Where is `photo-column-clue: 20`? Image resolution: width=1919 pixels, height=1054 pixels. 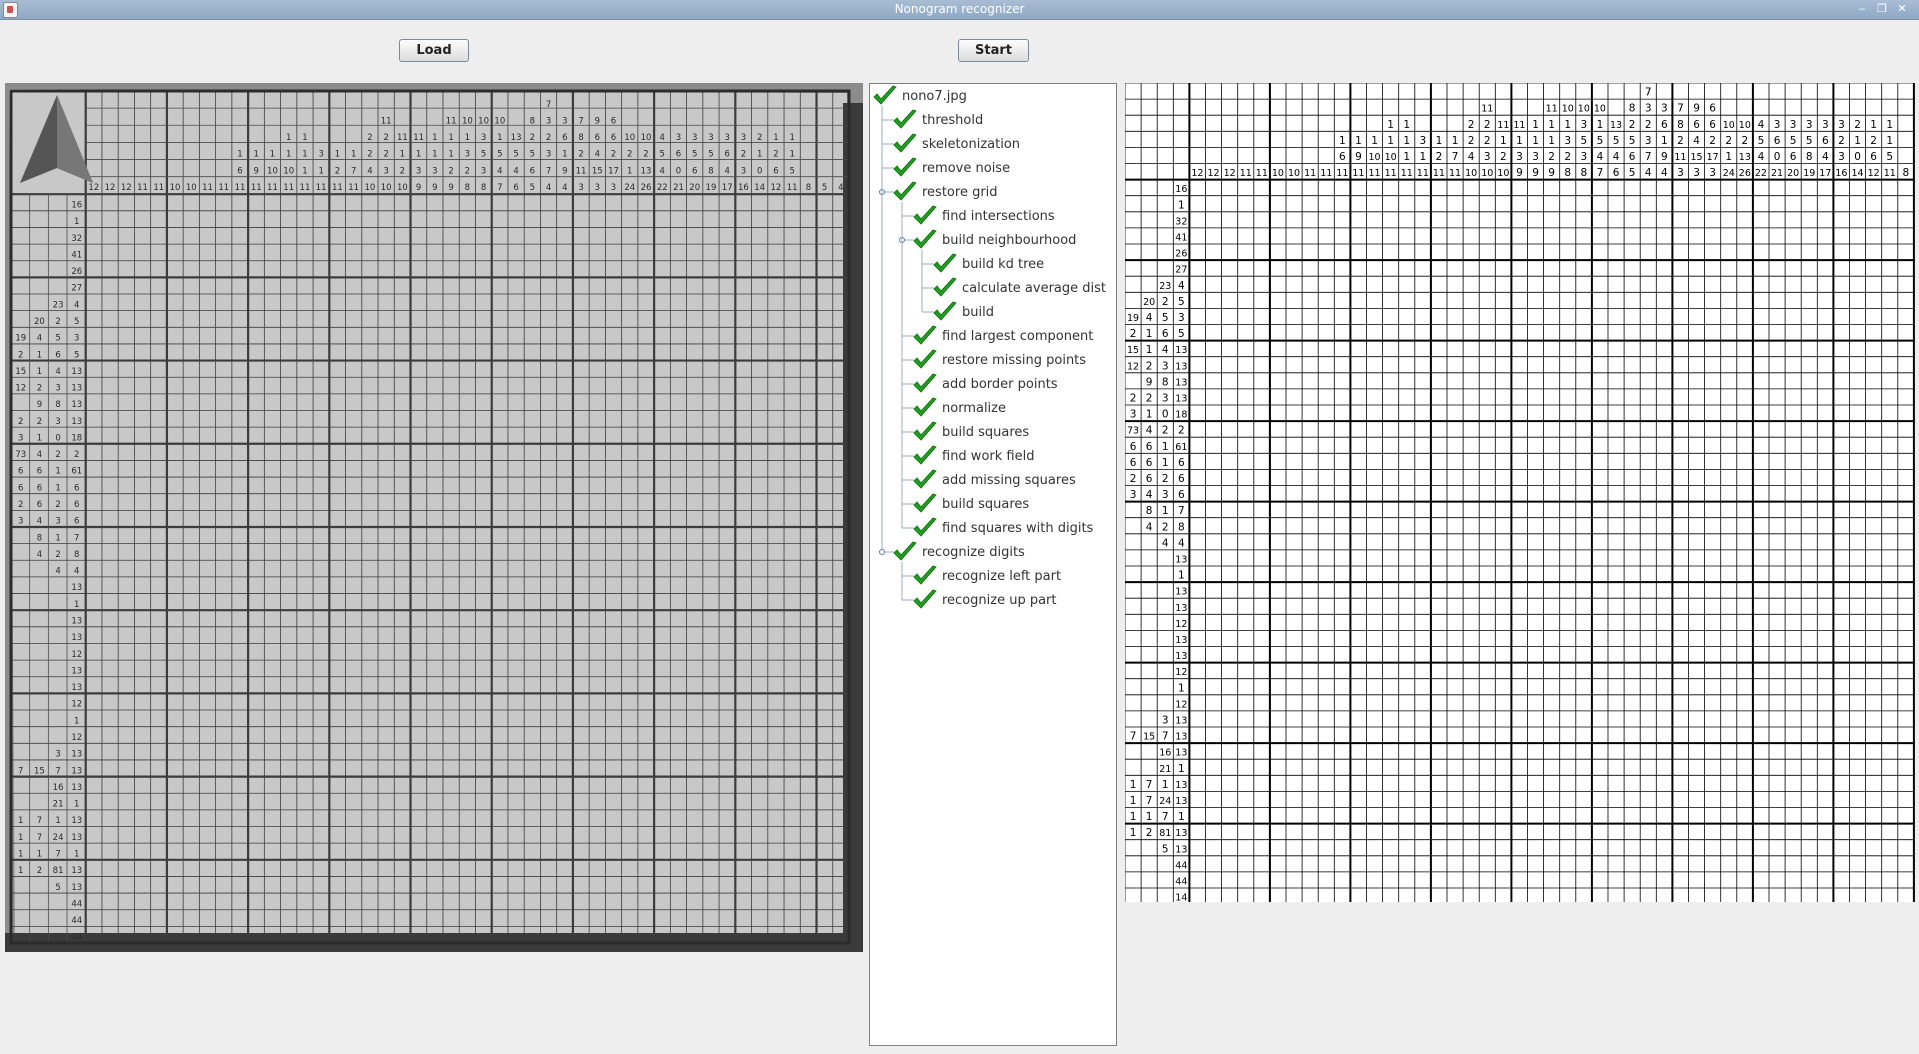 photo-column-clue: 20 is located at coordinates (694, 188).